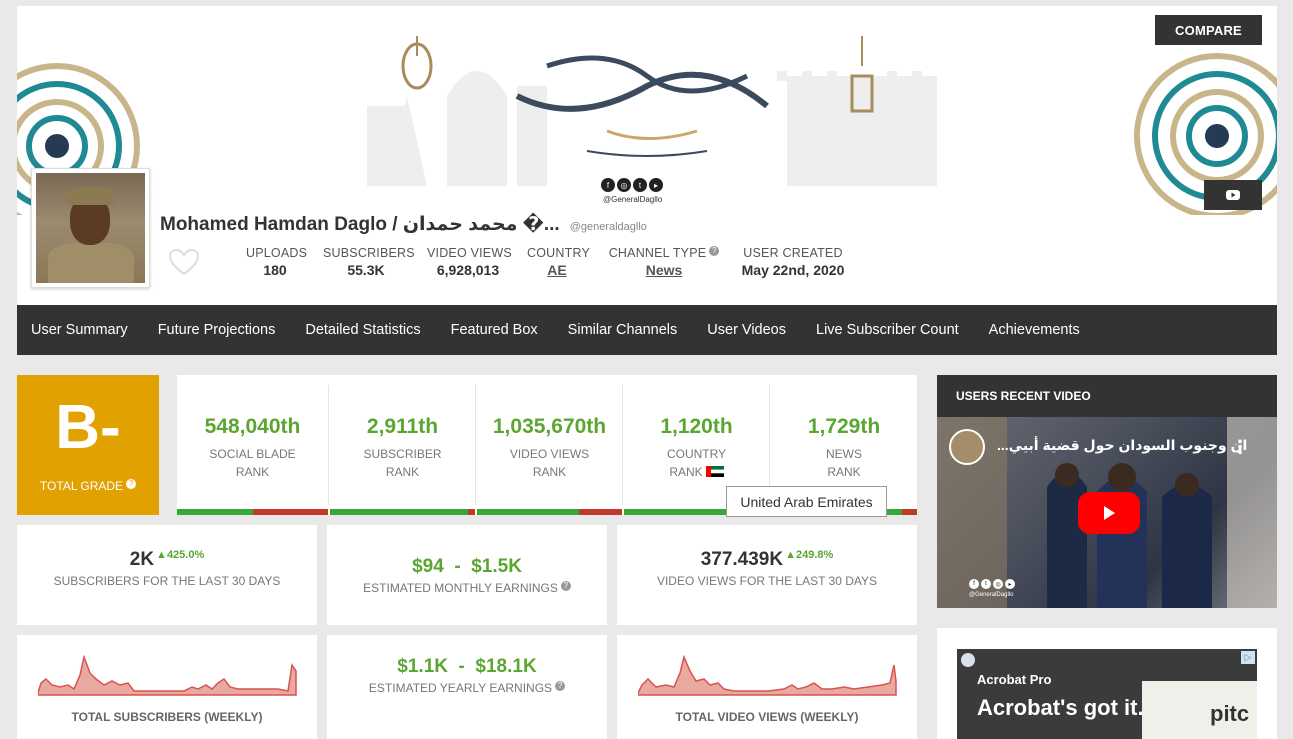 Image resolution: width=1293 pixels, height=739 pixels. I want to click on stat-subscribers: SUBSCRIBERS 55.3K, so click(369, 262).